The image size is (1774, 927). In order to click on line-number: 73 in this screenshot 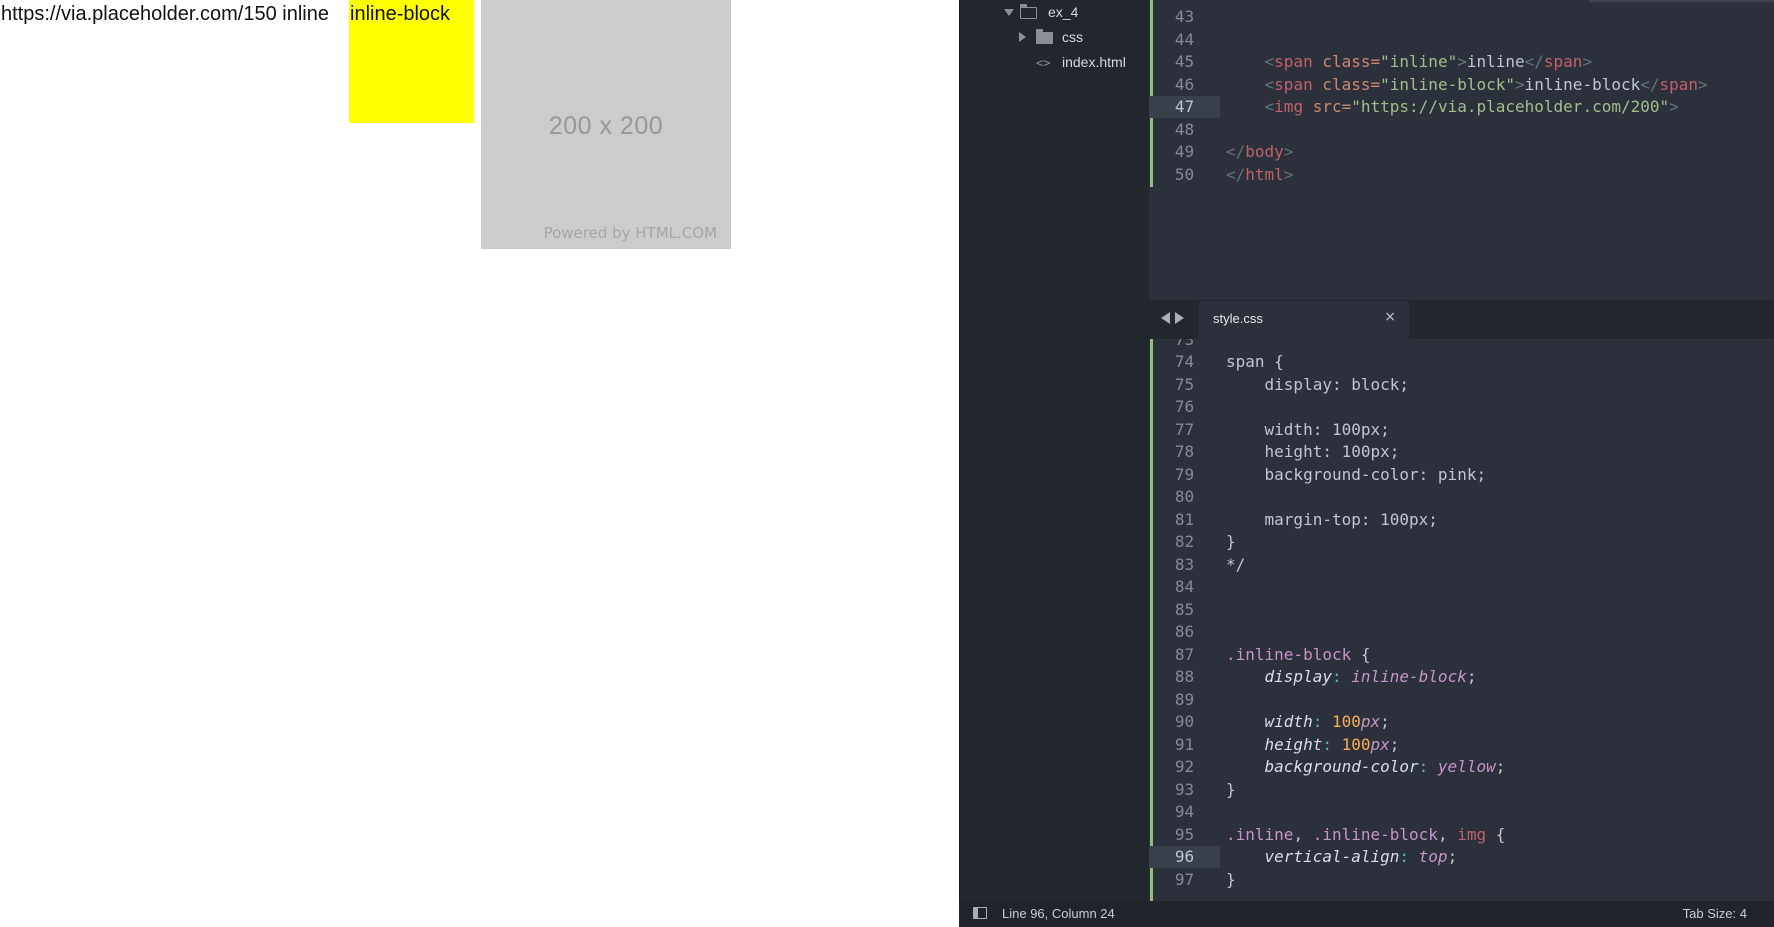, I will do `click(1184, 344)`.